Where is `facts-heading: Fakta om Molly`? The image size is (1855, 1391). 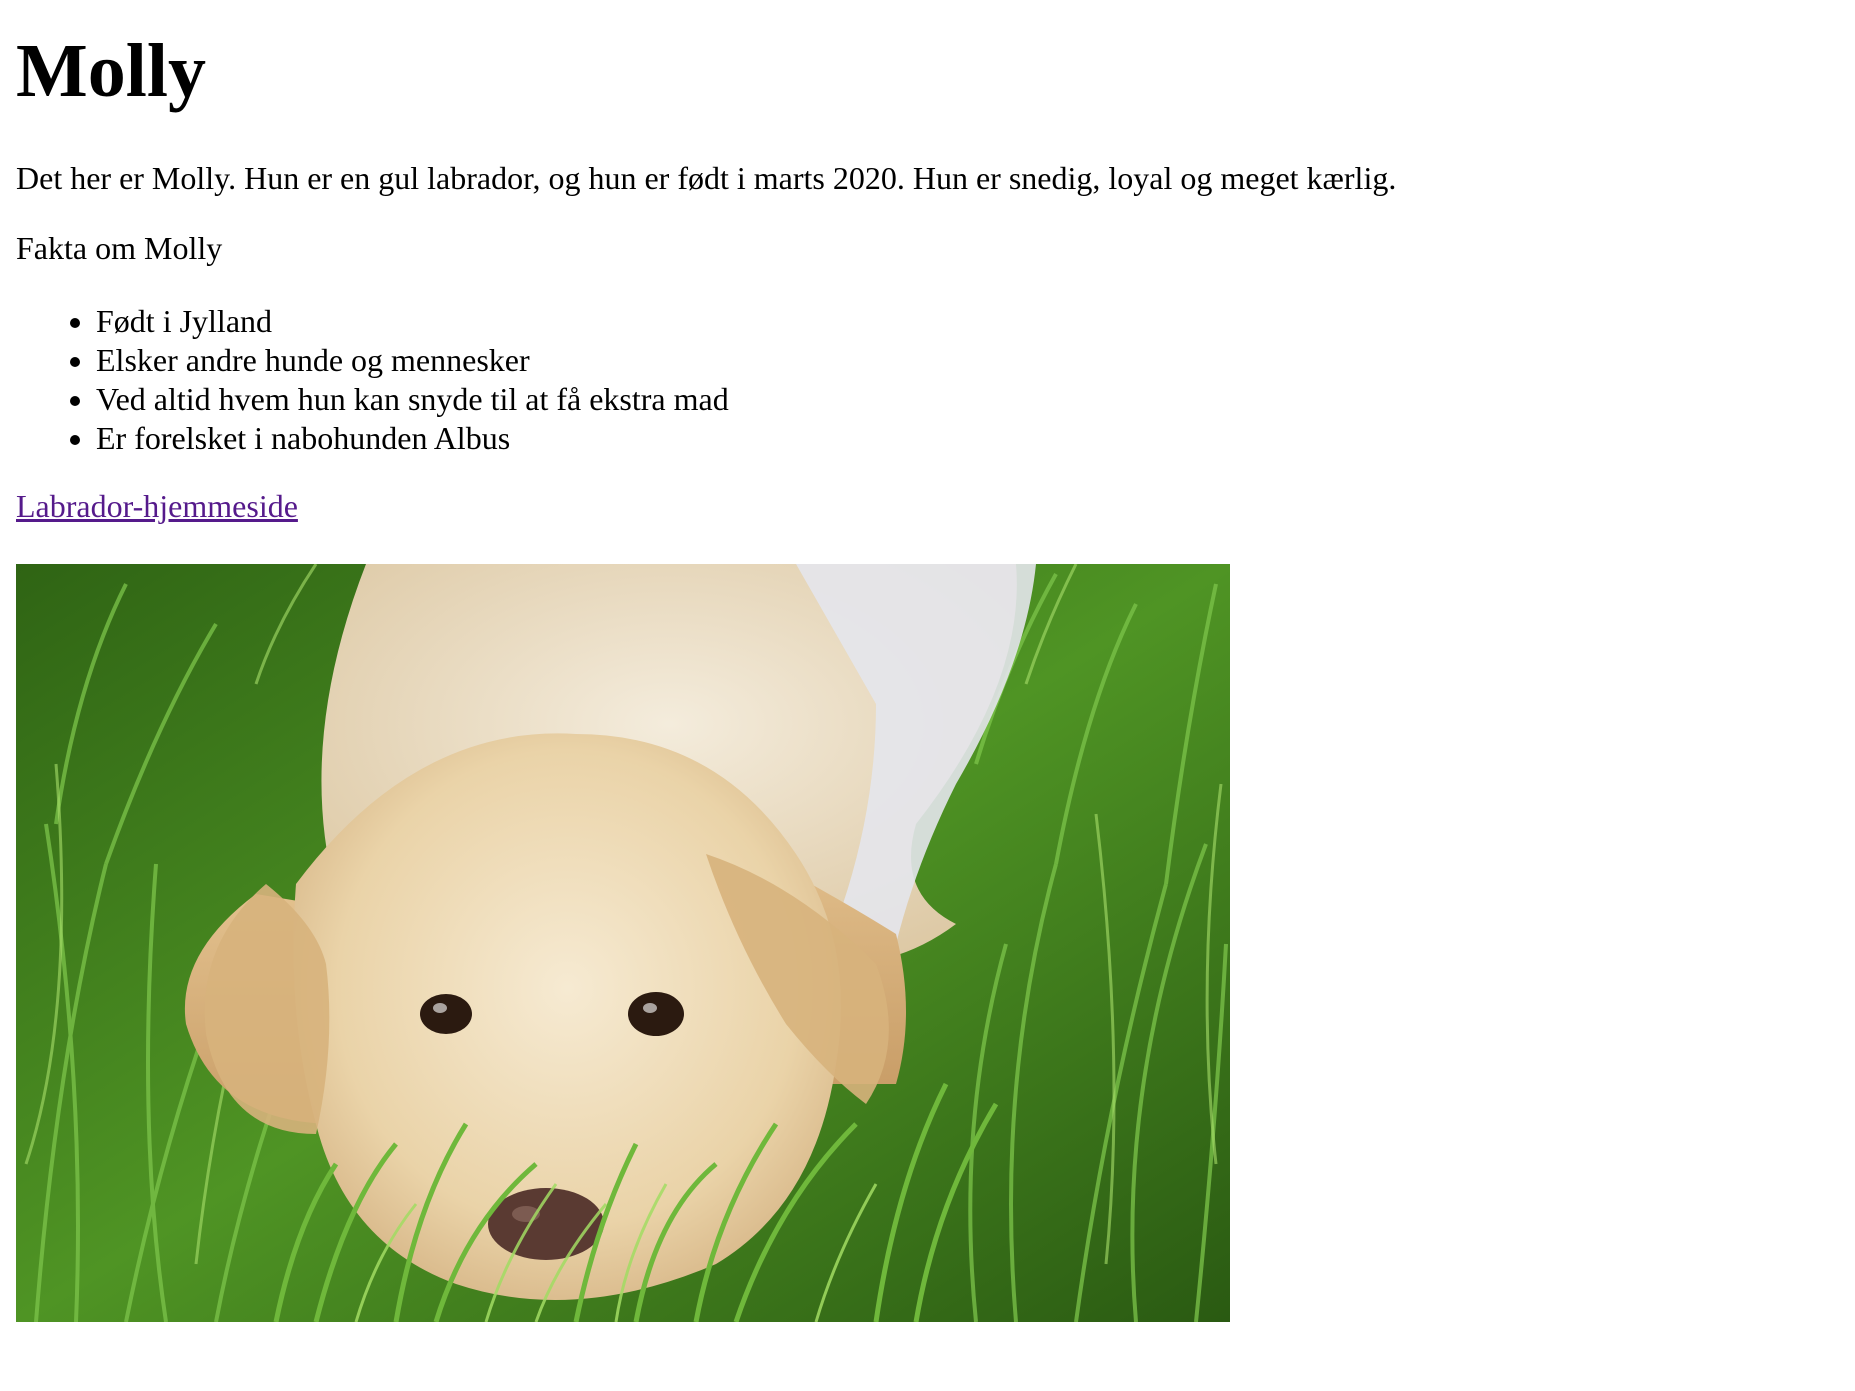 facts-heading: Fakta om Molly is located at coordinates (119, 248).